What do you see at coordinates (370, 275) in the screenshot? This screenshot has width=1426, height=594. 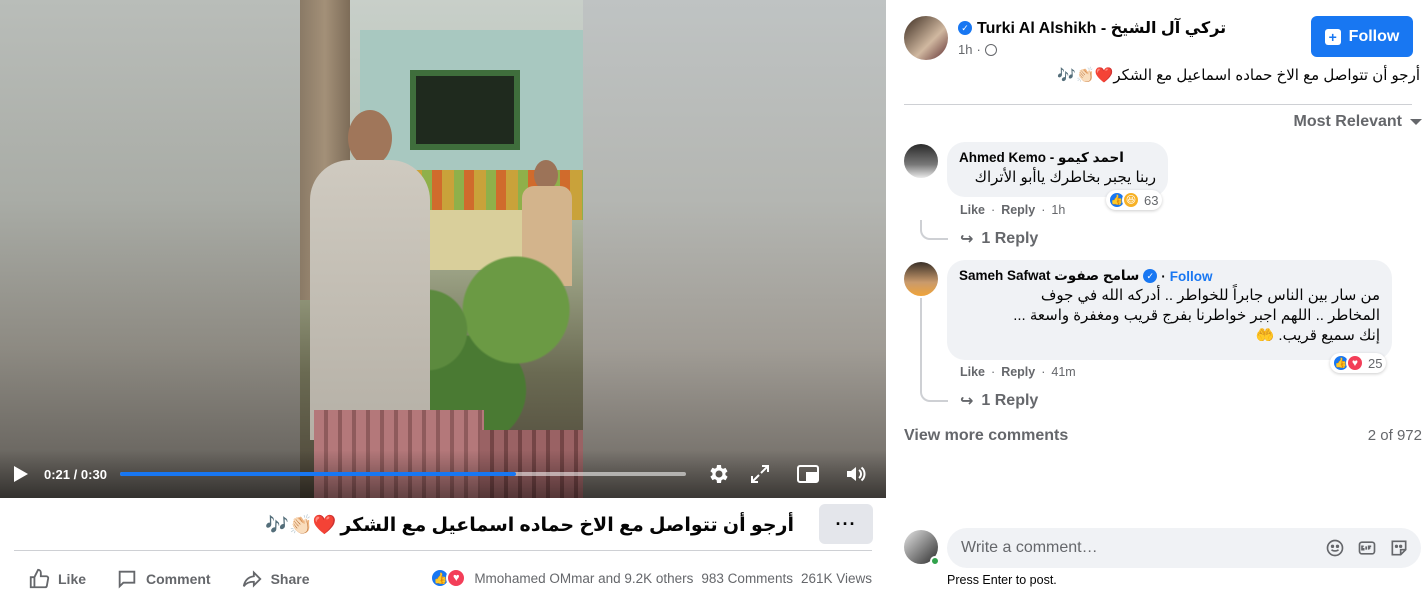 I see `video-singing-man` at bounding box center [370, 275].